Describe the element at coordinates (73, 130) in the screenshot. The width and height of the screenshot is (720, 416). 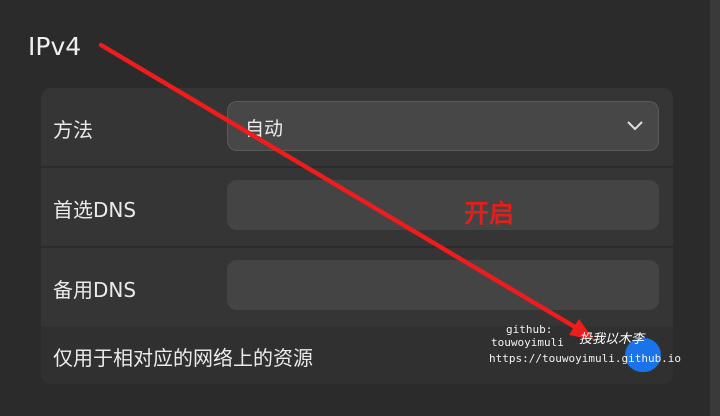
I see `method-label: 方法` at that location.